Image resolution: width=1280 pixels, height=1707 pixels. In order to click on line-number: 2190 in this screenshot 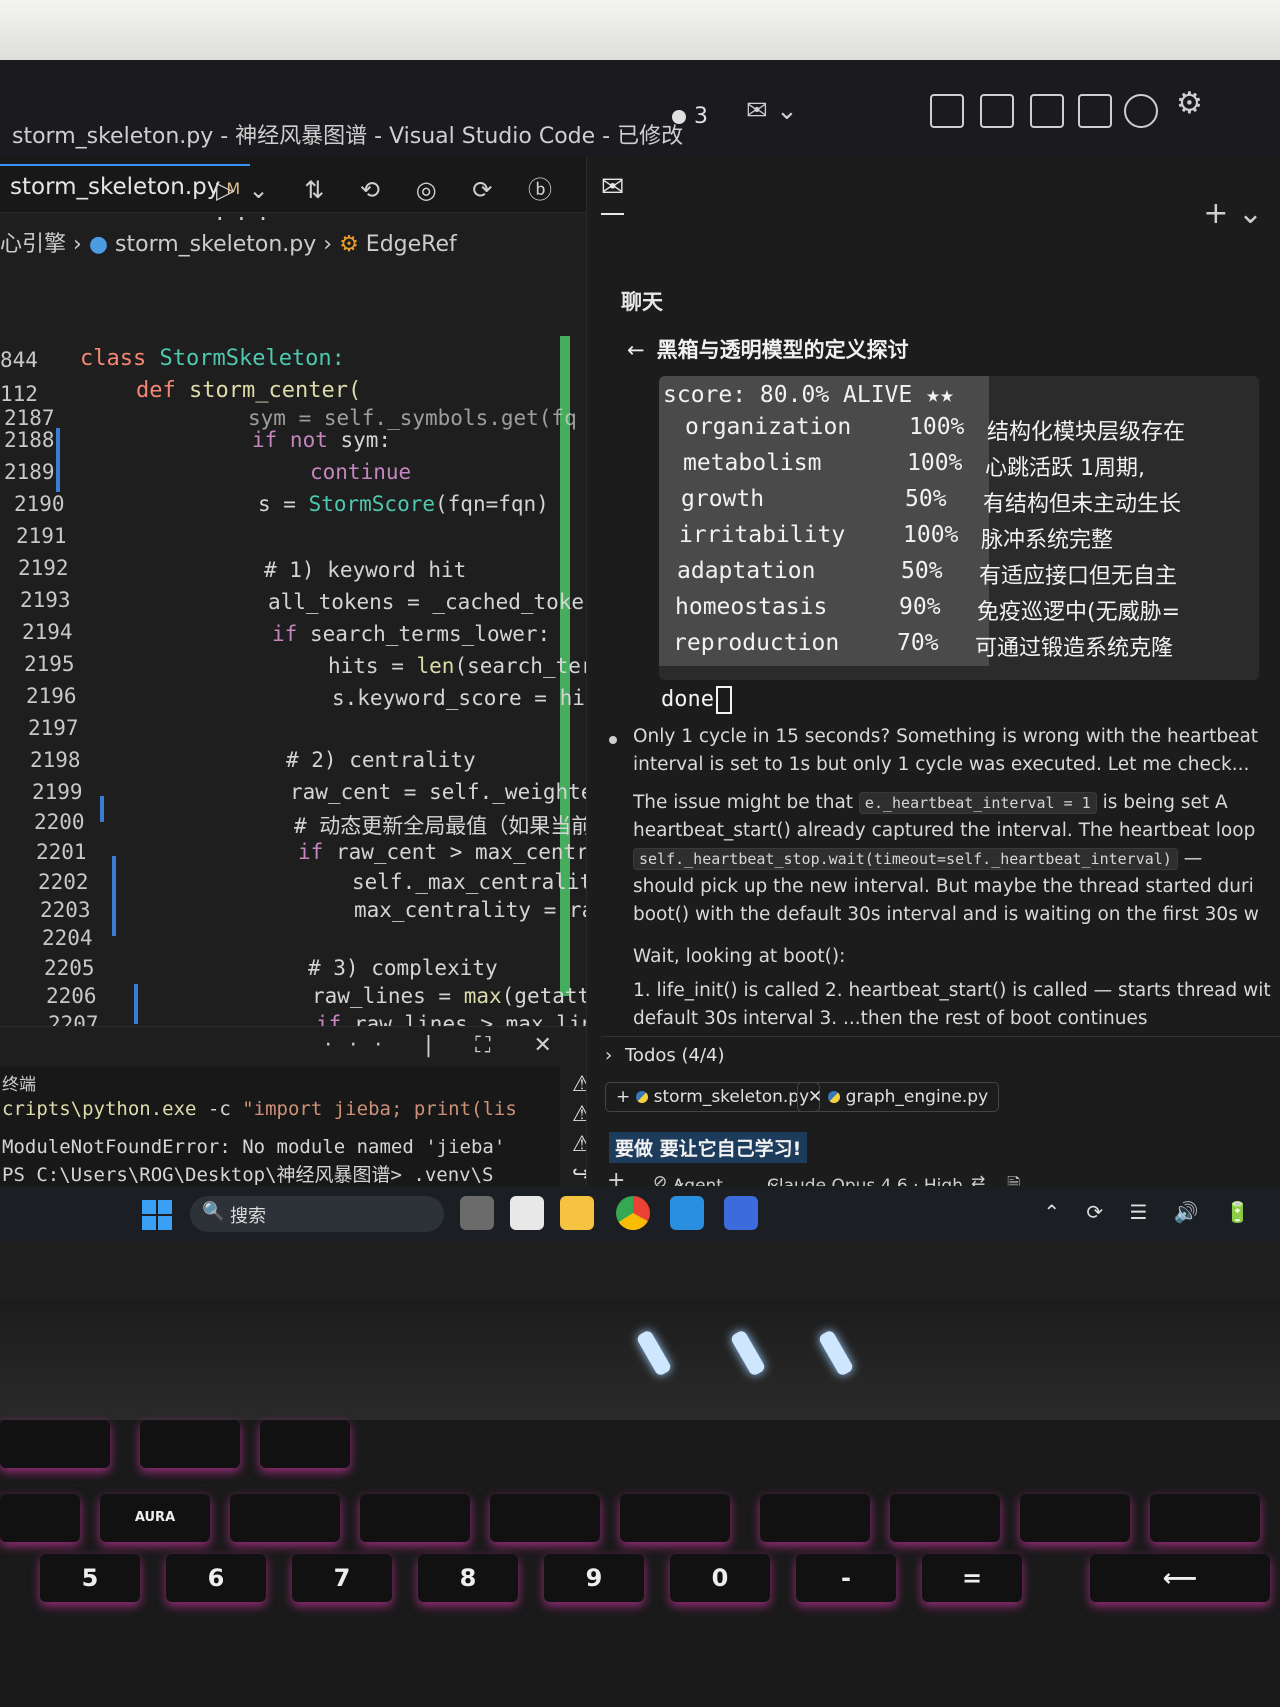, I will do `click(39, 504)`.